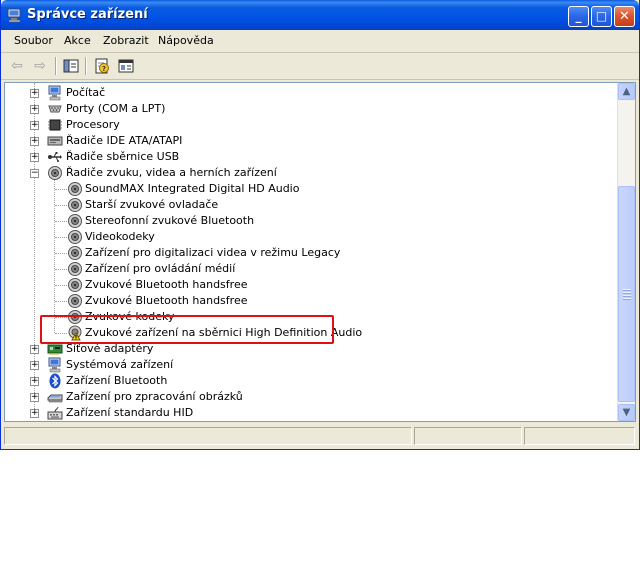 This screenshot has width=640, height=571. What do you see at coordinates (33, 40) in the screenshot?
I see `menu-soubor: Soubor` at bounding box center [33, 40].